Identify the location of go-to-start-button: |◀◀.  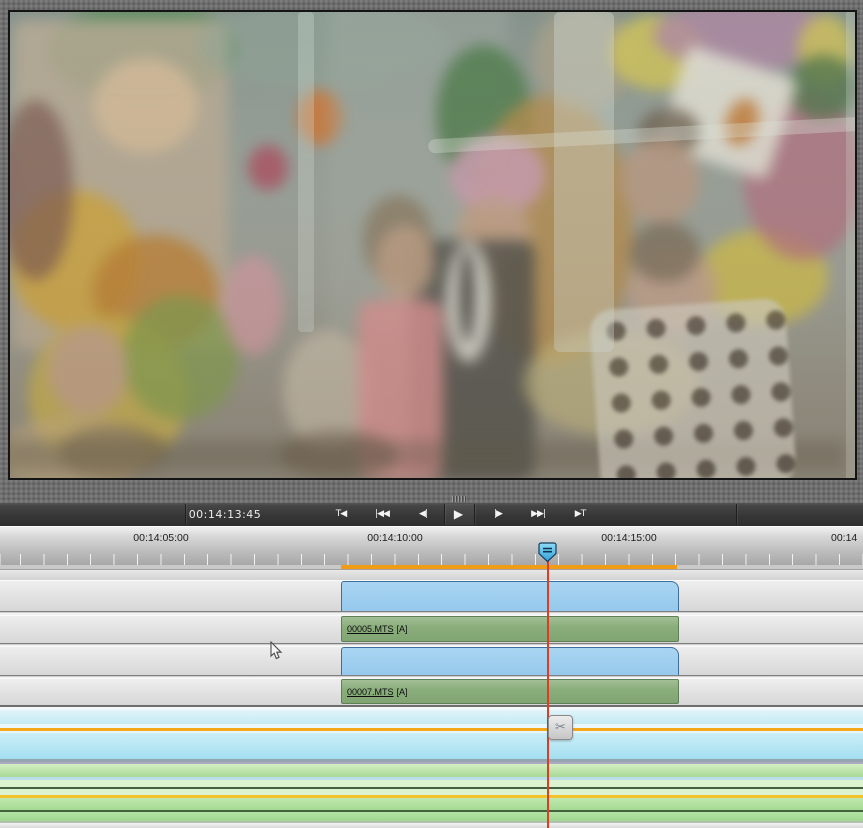
(382, 514).